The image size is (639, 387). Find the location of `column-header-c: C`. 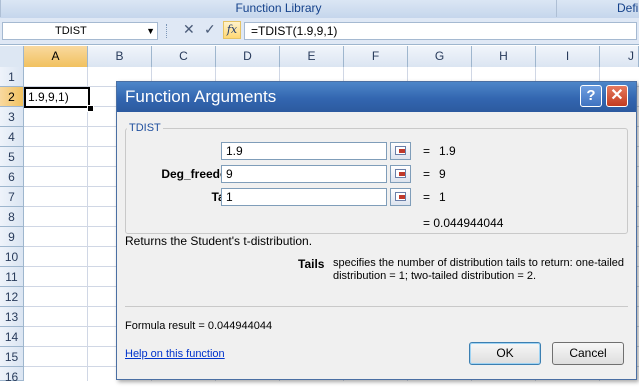

column-header-c: C is located at coordinates (184, 56).